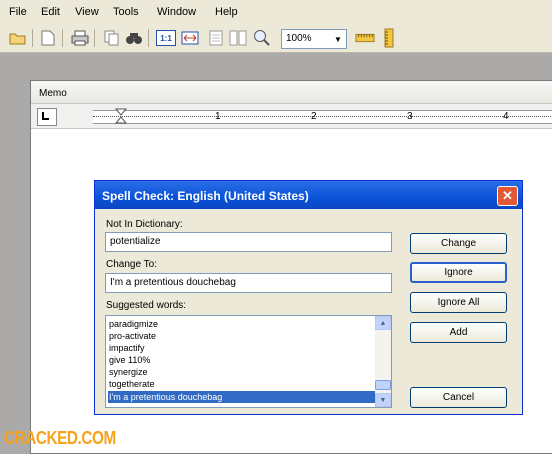 This screenshot has height=454, width=552. What do you see at coordinates (248, 283) in the screenshot?
I see `change-to-field: I'm a pretentious douchebag` at bounding box center [248, 283].